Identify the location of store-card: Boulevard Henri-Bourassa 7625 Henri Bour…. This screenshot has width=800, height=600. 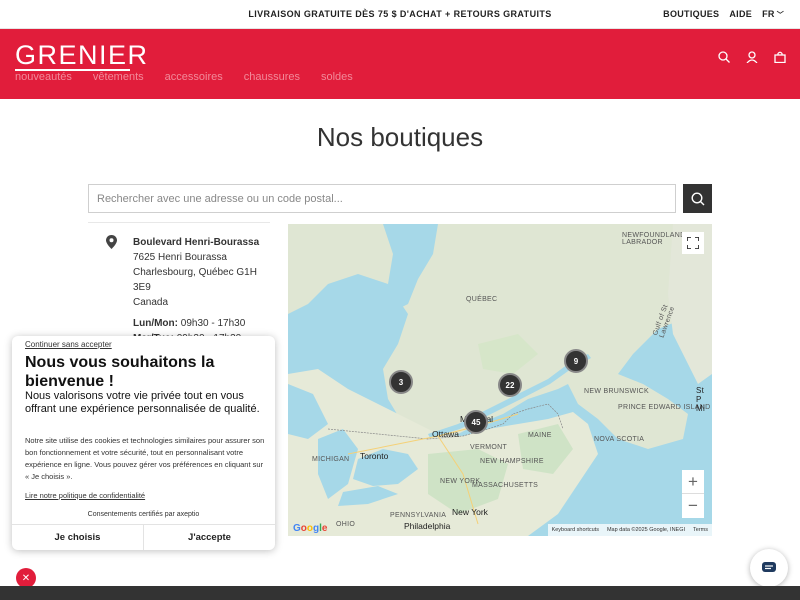
(201, 288).